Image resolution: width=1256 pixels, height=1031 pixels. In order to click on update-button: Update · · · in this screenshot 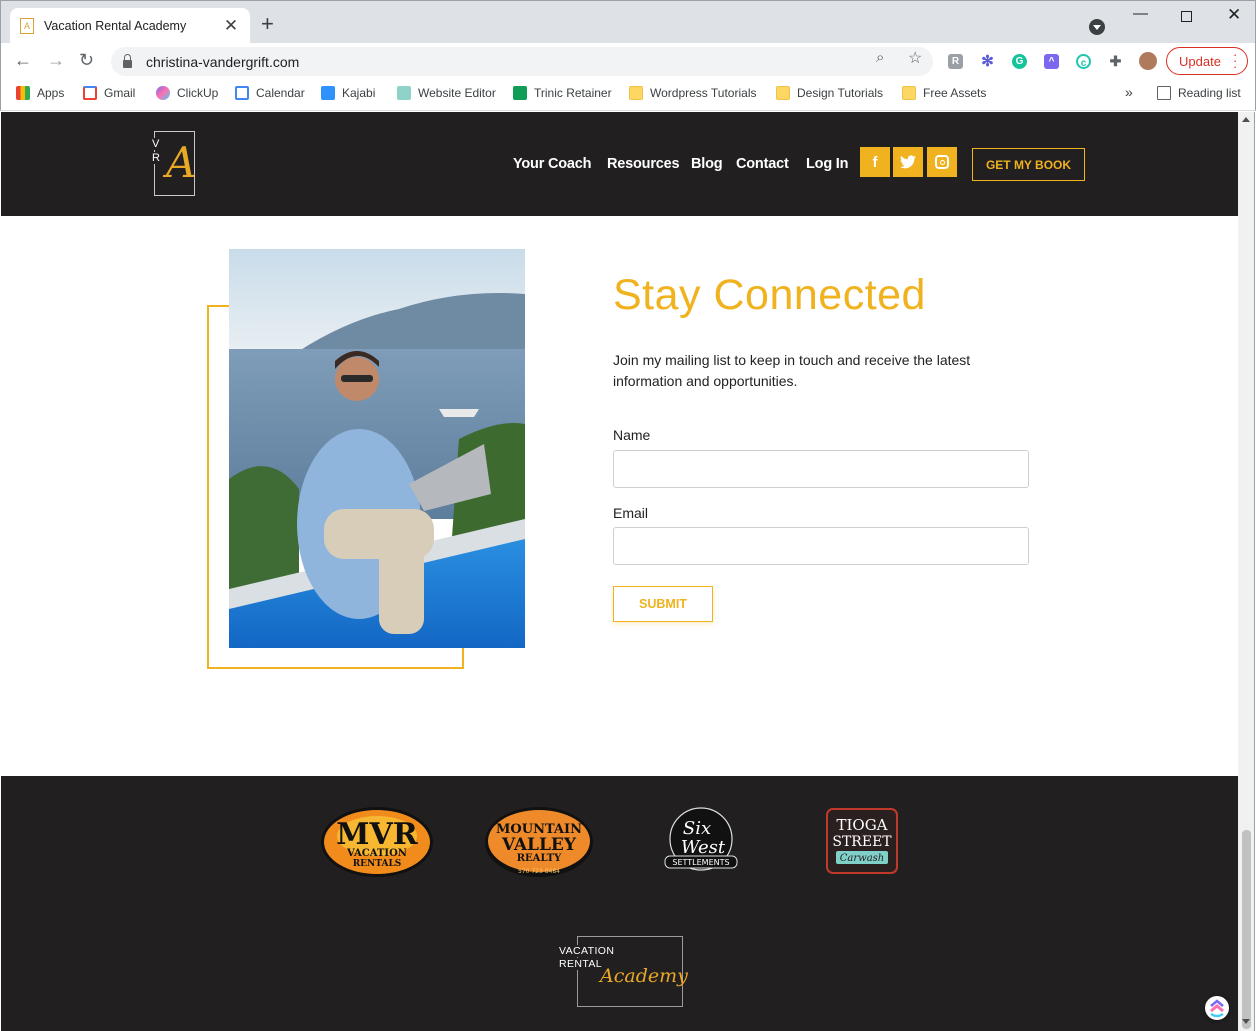, I will do `click(1207, 61)`.